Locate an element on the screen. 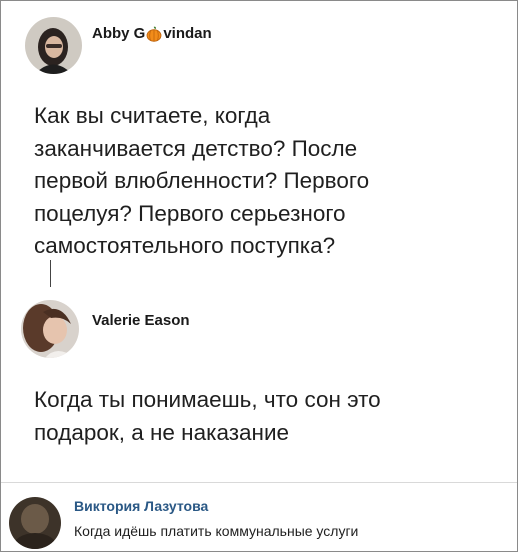  pumpkin-icon is located at coordinates (154, 34).